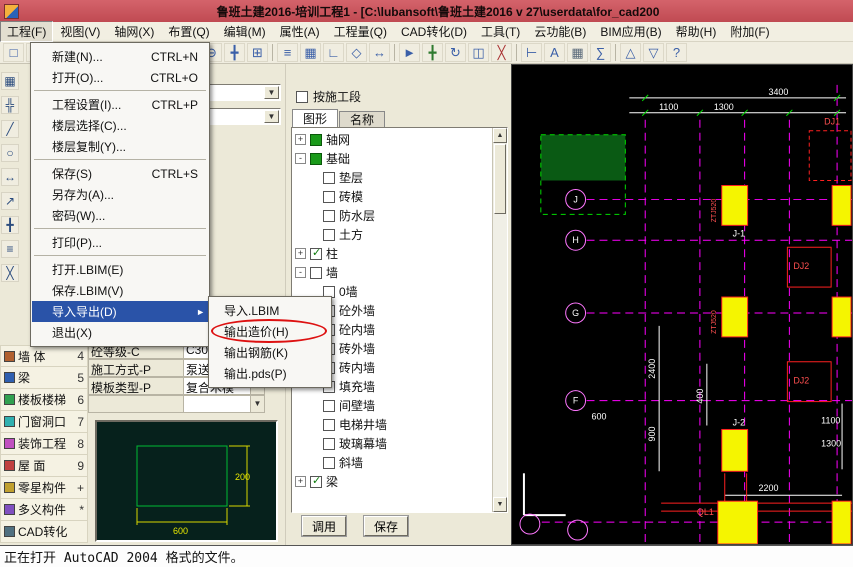 This screenshot has height=567, width=853. Describe the element at coordinates (696, 31) in the screenshot. I see `menubar-item: 帮助(H)` at that location.